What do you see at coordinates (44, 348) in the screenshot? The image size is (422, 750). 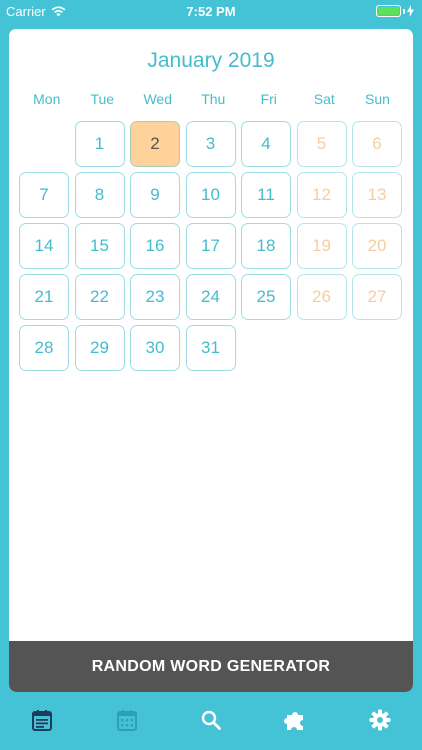 I see `day-cell: 28` at bounding box center [44, 348].